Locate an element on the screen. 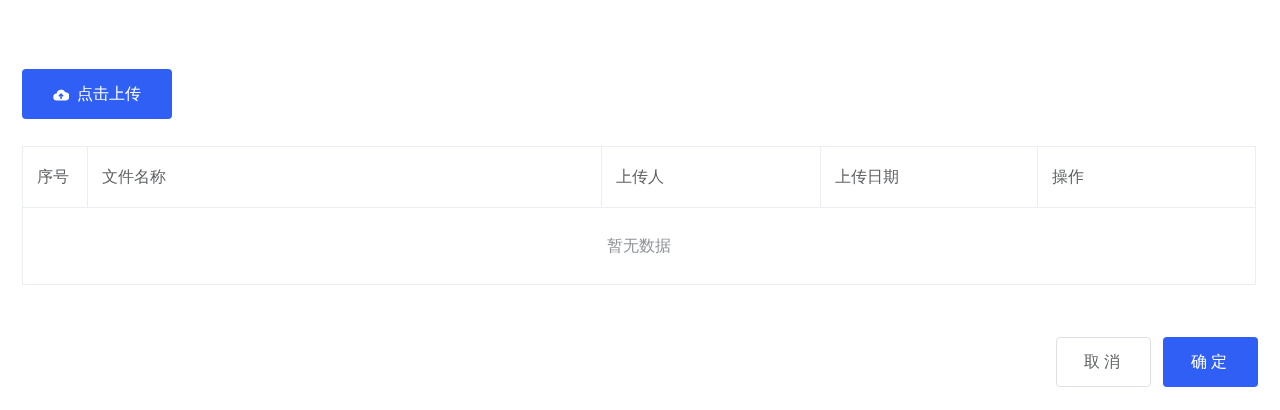 The image size is (1280, 410). column-header: 操作 is located at coordinates (1068, 177).